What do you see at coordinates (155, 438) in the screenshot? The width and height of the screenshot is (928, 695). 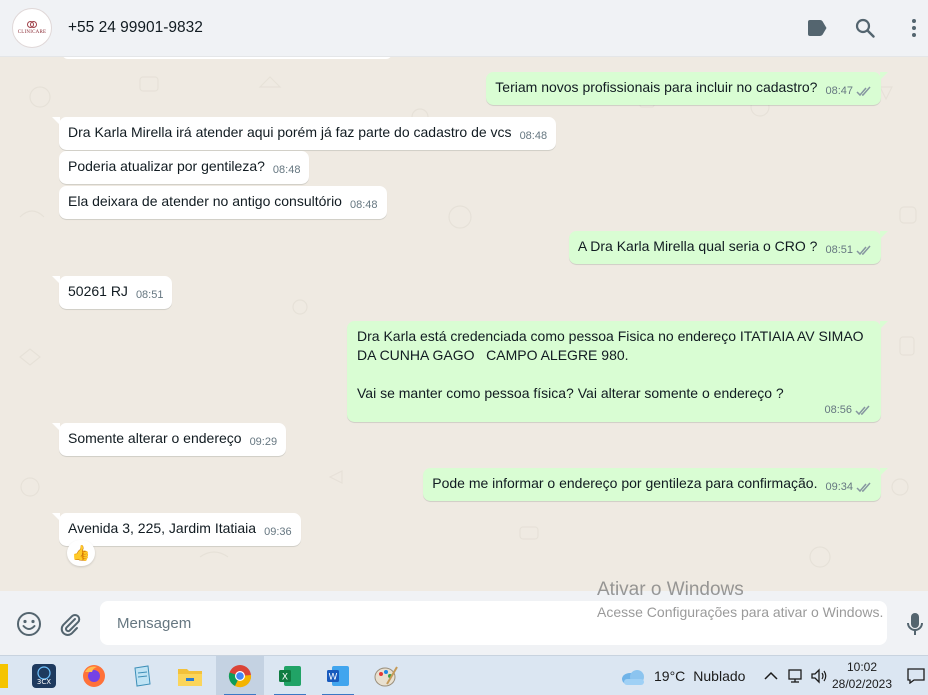 I see `message-text: Somente alterar o endereço` at bounding box center [155, 438].